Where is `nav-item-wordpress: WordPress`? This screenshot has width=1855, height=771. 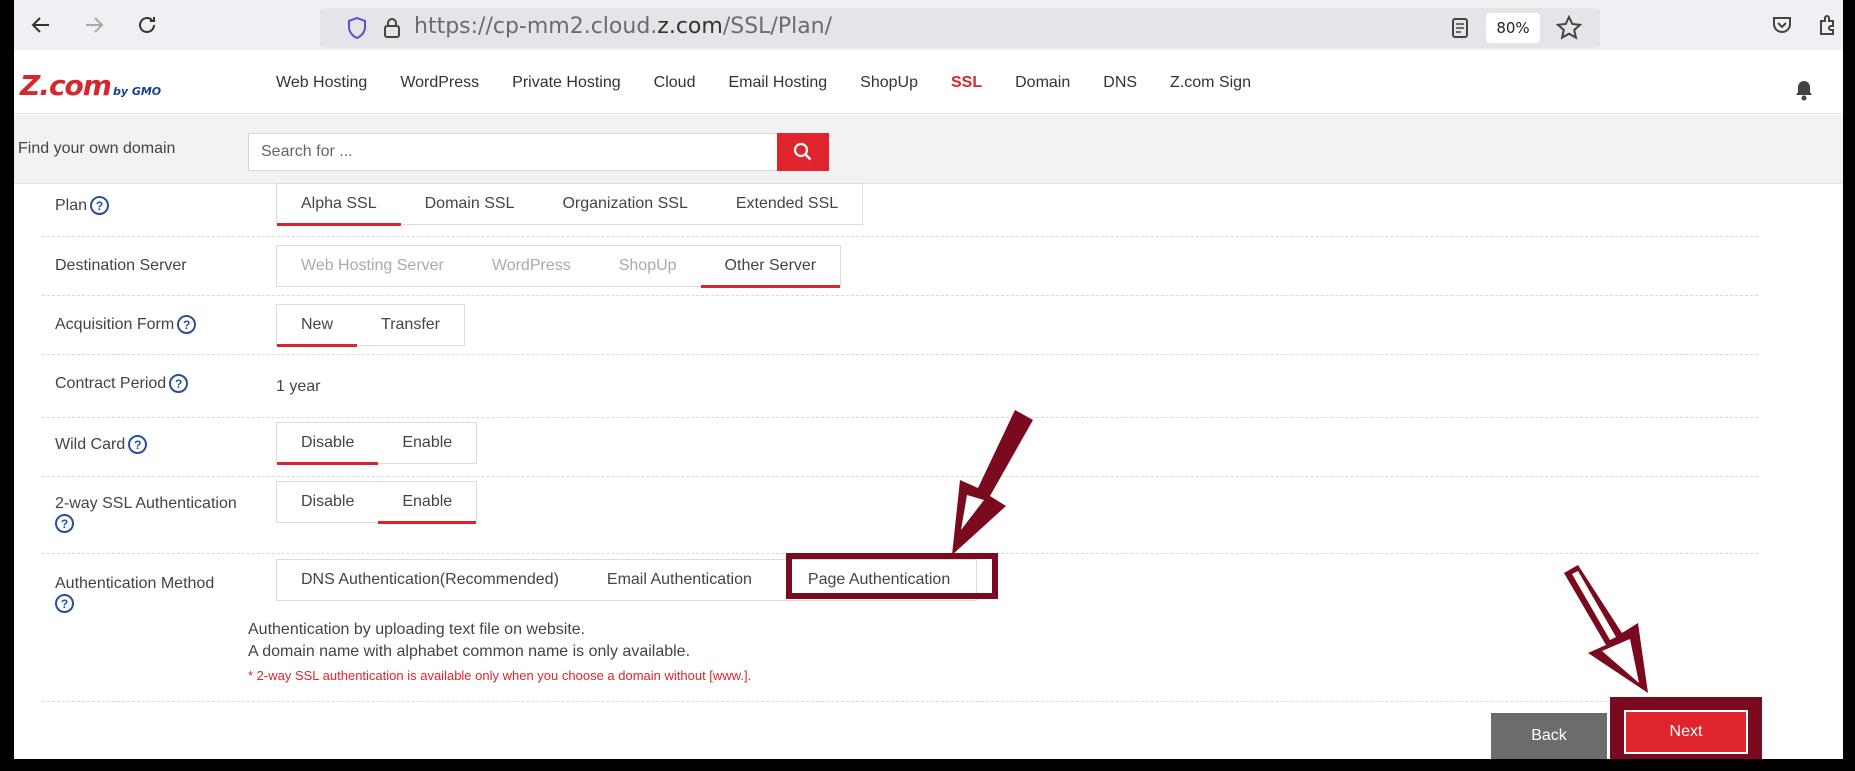
nav-item-wordpress: WordPress is located at coordinates (439, 83).